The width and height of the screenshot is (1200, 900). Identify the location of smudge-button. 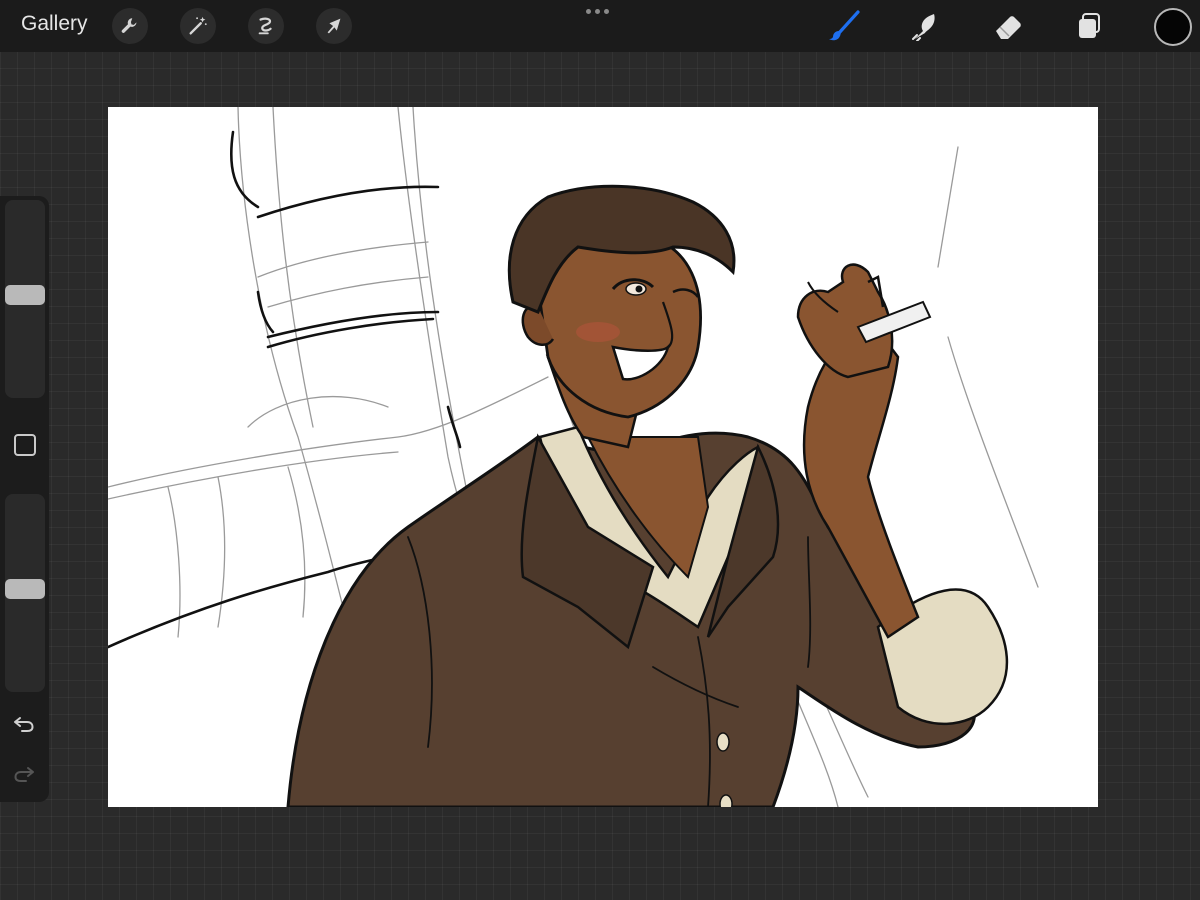
(924, 26).